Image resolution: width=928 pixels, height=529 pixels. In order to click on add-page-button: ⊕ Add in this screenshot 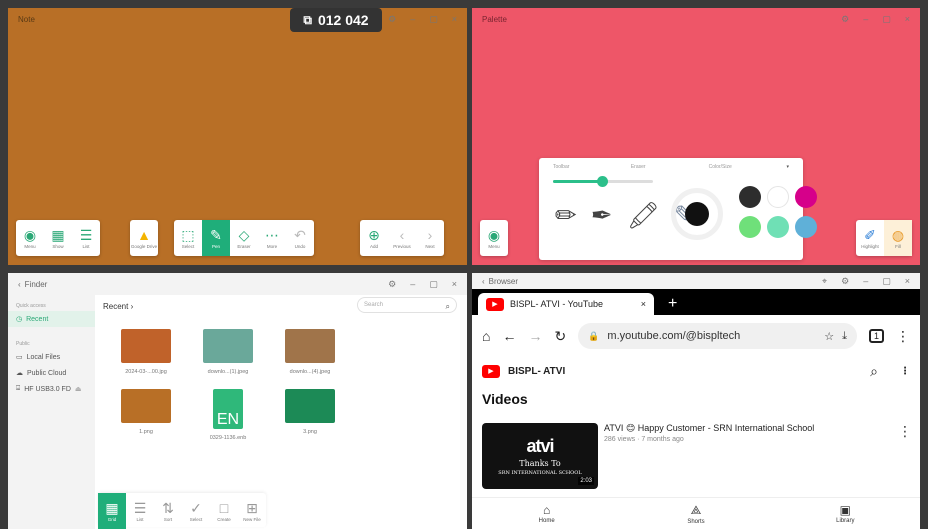, I will do `click(374, 238)`.